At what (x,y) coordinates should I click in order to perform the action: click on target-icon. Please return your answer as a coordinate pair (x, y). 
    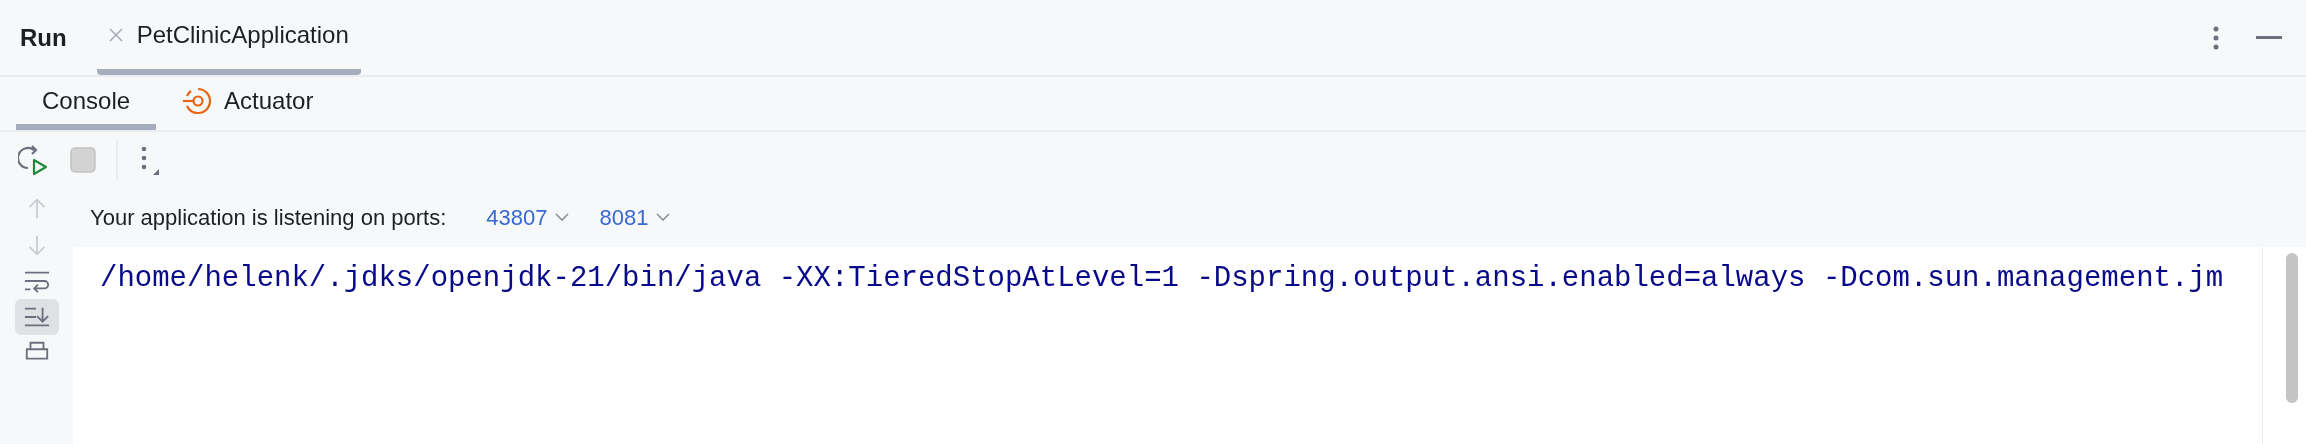
    Looking at the image, I should click on (197, 100).